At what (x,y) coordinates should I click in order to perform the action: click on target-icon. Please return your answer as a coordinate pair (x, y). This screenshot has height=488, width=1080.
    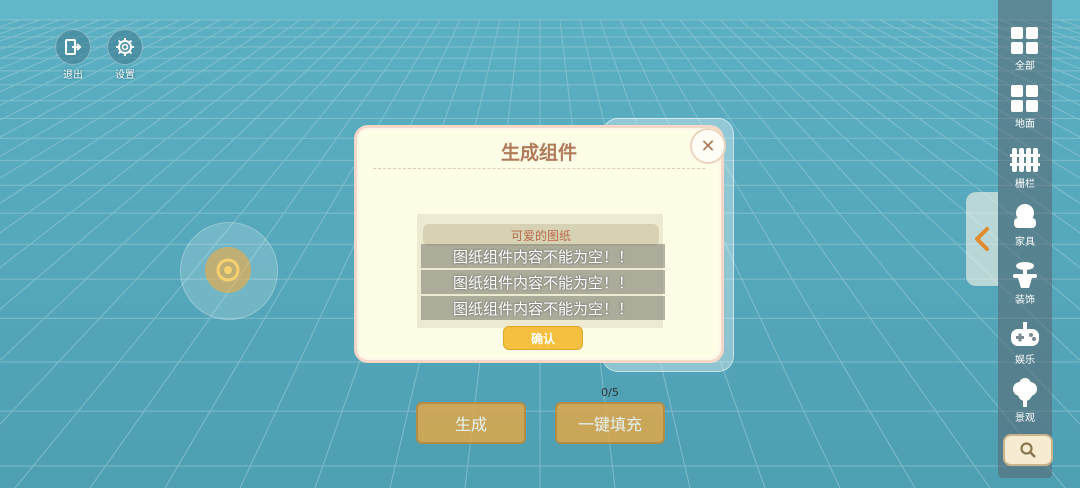
    Looking at the image, I should click on (228, 270).